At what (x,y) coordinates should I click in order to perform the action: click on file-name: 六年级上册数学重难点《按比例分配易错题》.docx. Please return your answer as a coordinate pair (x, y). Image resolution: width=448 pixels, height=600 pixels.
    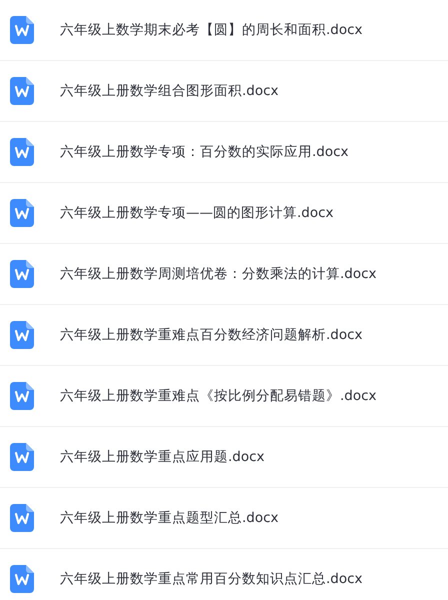
    Looking at the image, I should click on (218, 396).